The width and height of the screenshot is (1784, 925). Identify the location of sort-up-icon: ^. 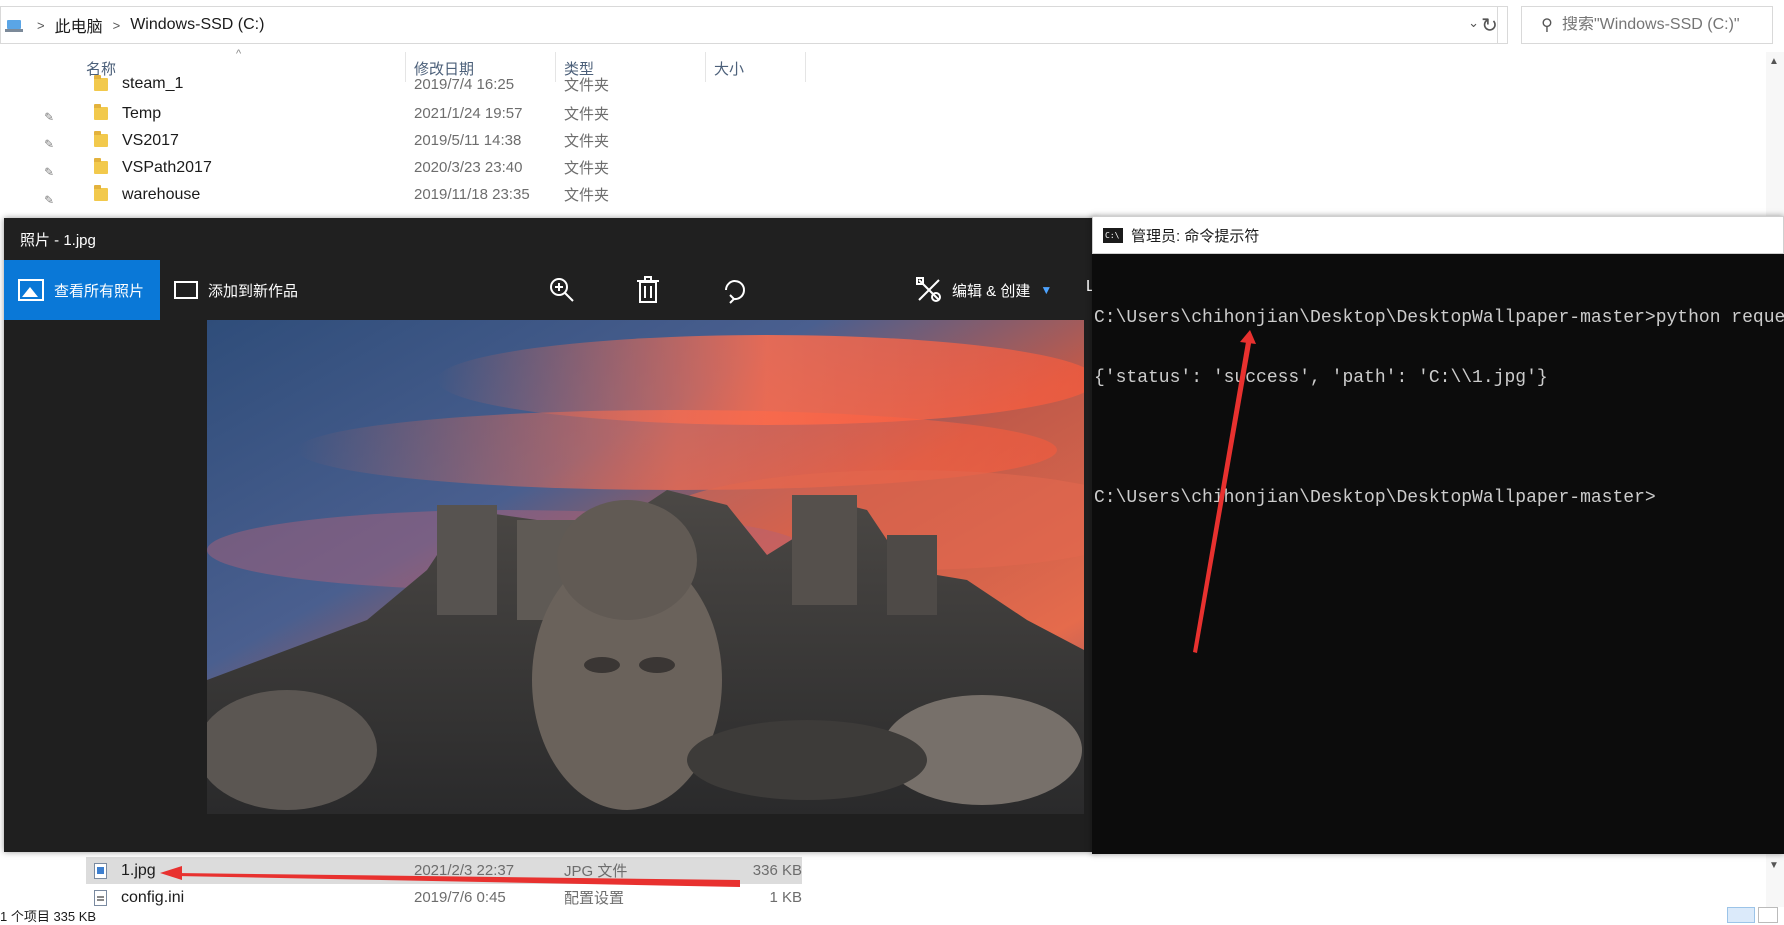
(239, 54).